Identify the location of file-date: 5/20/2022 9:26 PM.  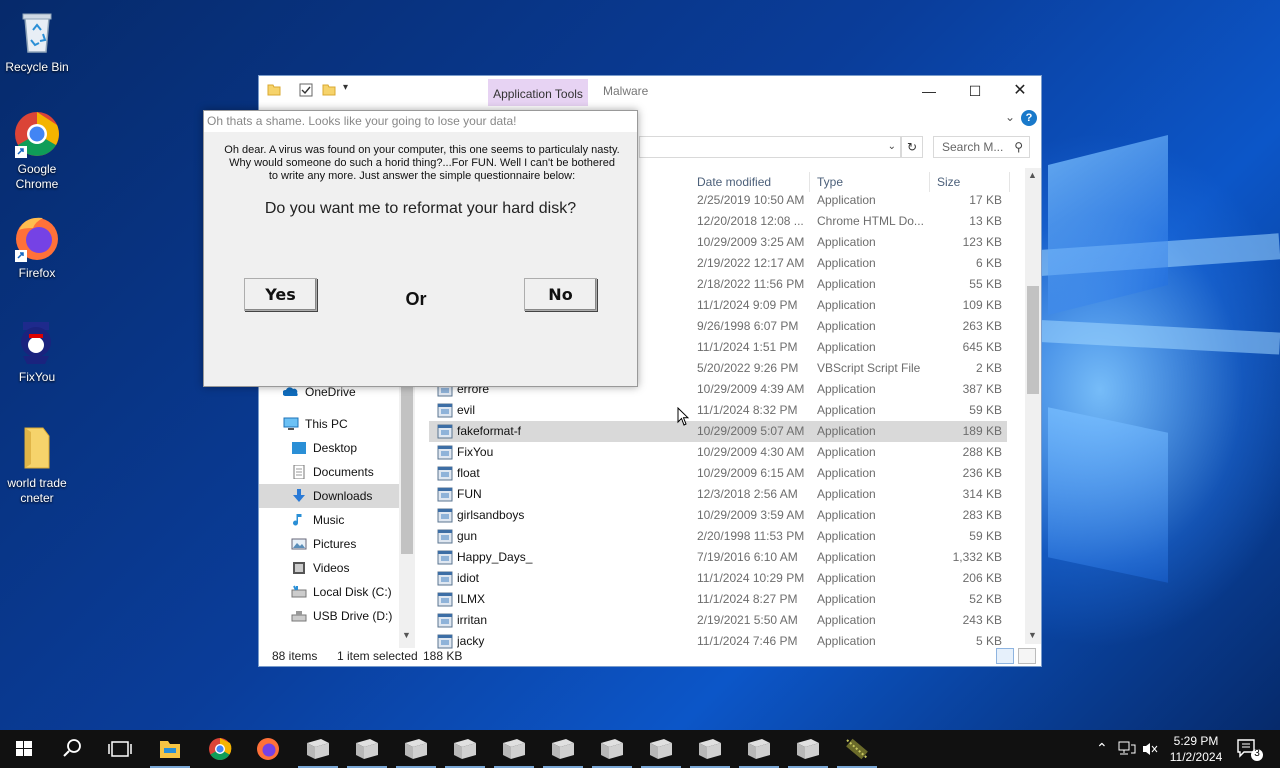
(748, 368).